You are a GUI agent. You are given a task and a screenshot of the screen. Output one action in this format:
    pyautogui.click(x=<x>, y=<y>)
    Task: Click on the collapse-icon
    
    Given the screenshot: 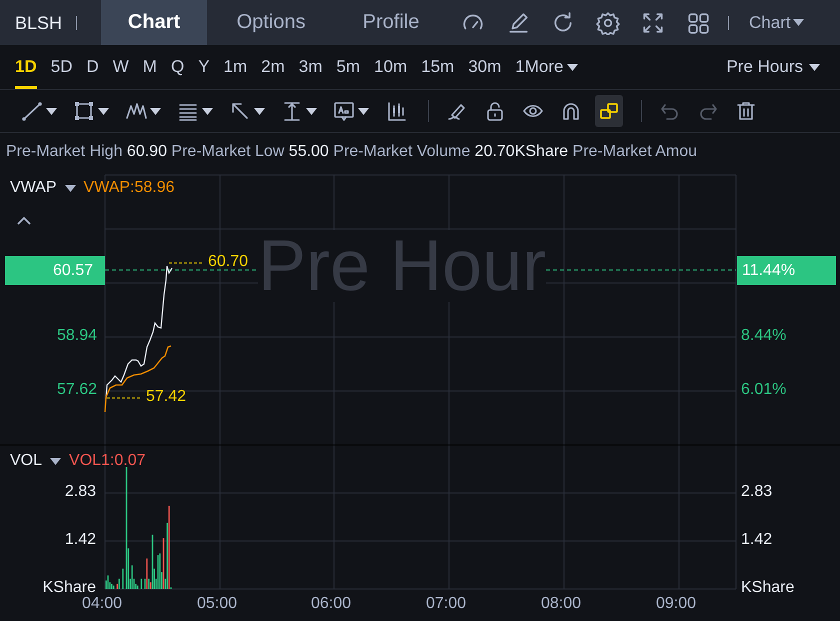 What is the action you would take?
    pyautogui.click(x=24, y=220)
    